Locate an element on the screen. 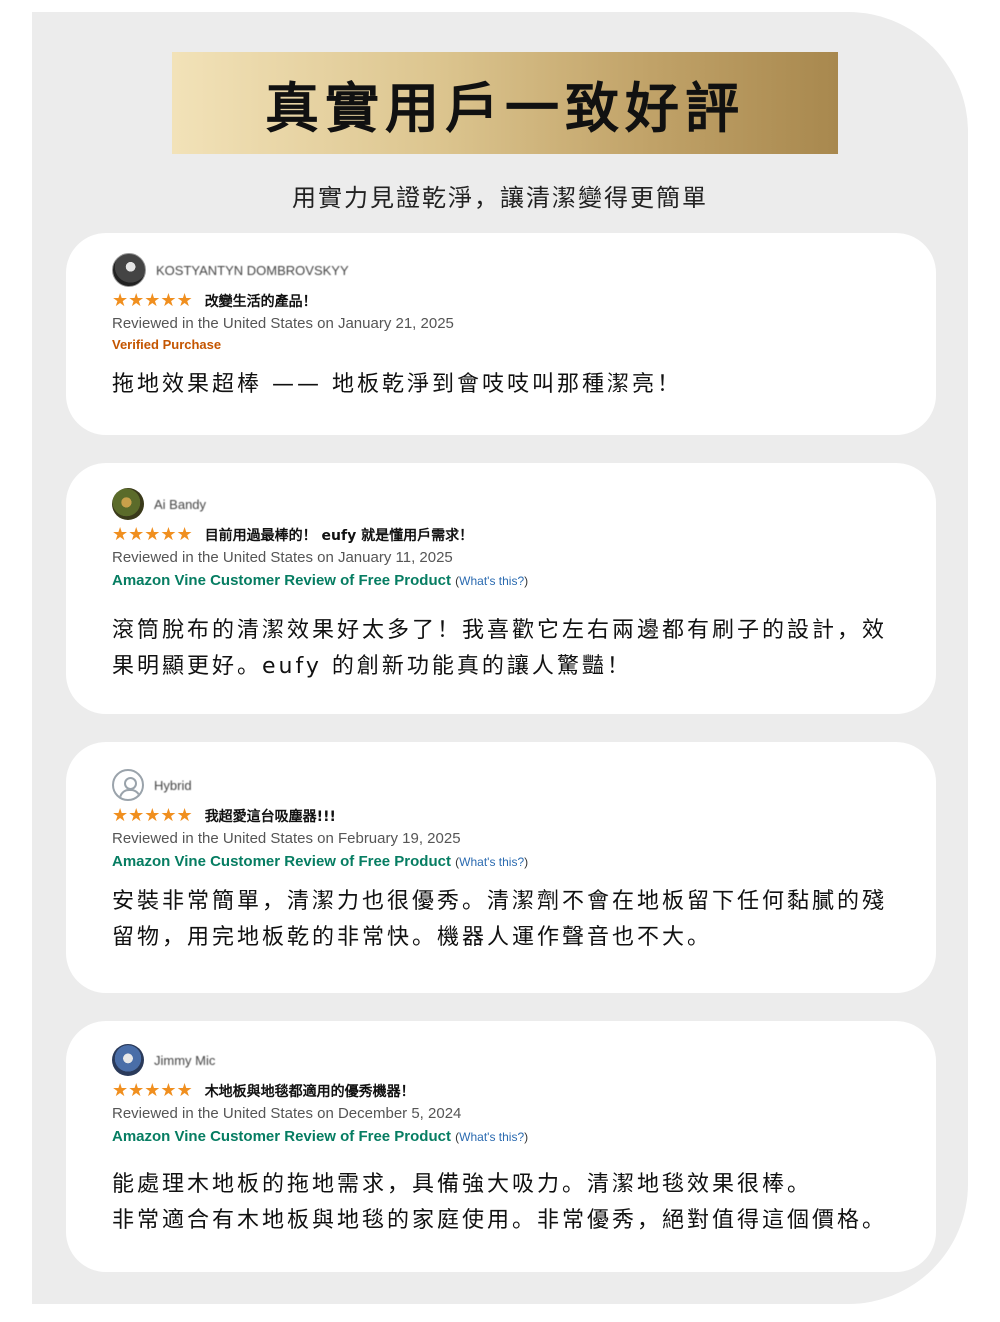 This screenshot has height=1322, width=1000. reviewer-name: KOSTYANTYN DOMBROVSKYY is located at coordinates (252, 270).